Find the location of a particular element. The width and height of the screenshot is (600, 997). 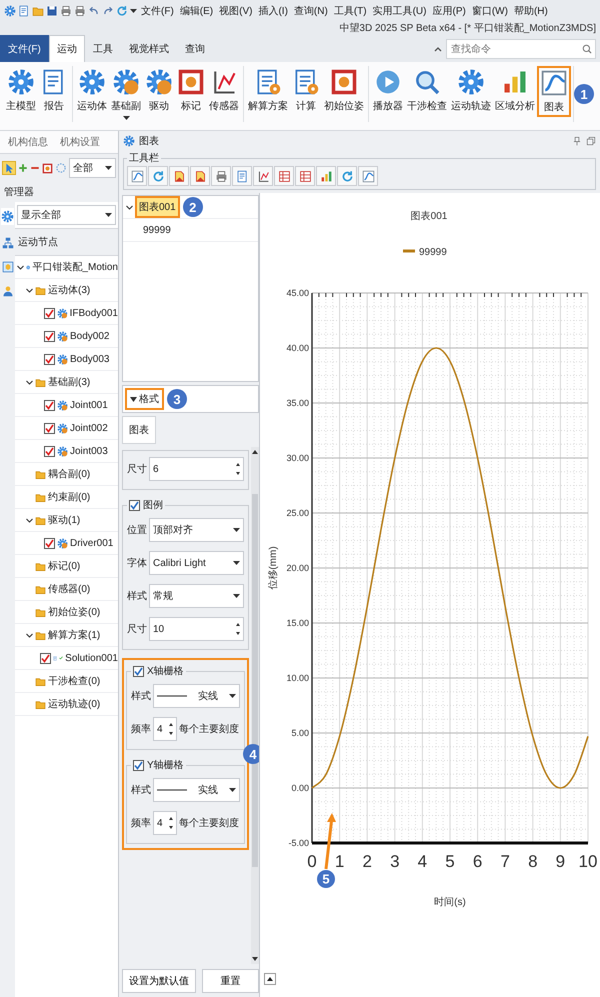

tree-item: Body002 is located at coordinates (90, 336).